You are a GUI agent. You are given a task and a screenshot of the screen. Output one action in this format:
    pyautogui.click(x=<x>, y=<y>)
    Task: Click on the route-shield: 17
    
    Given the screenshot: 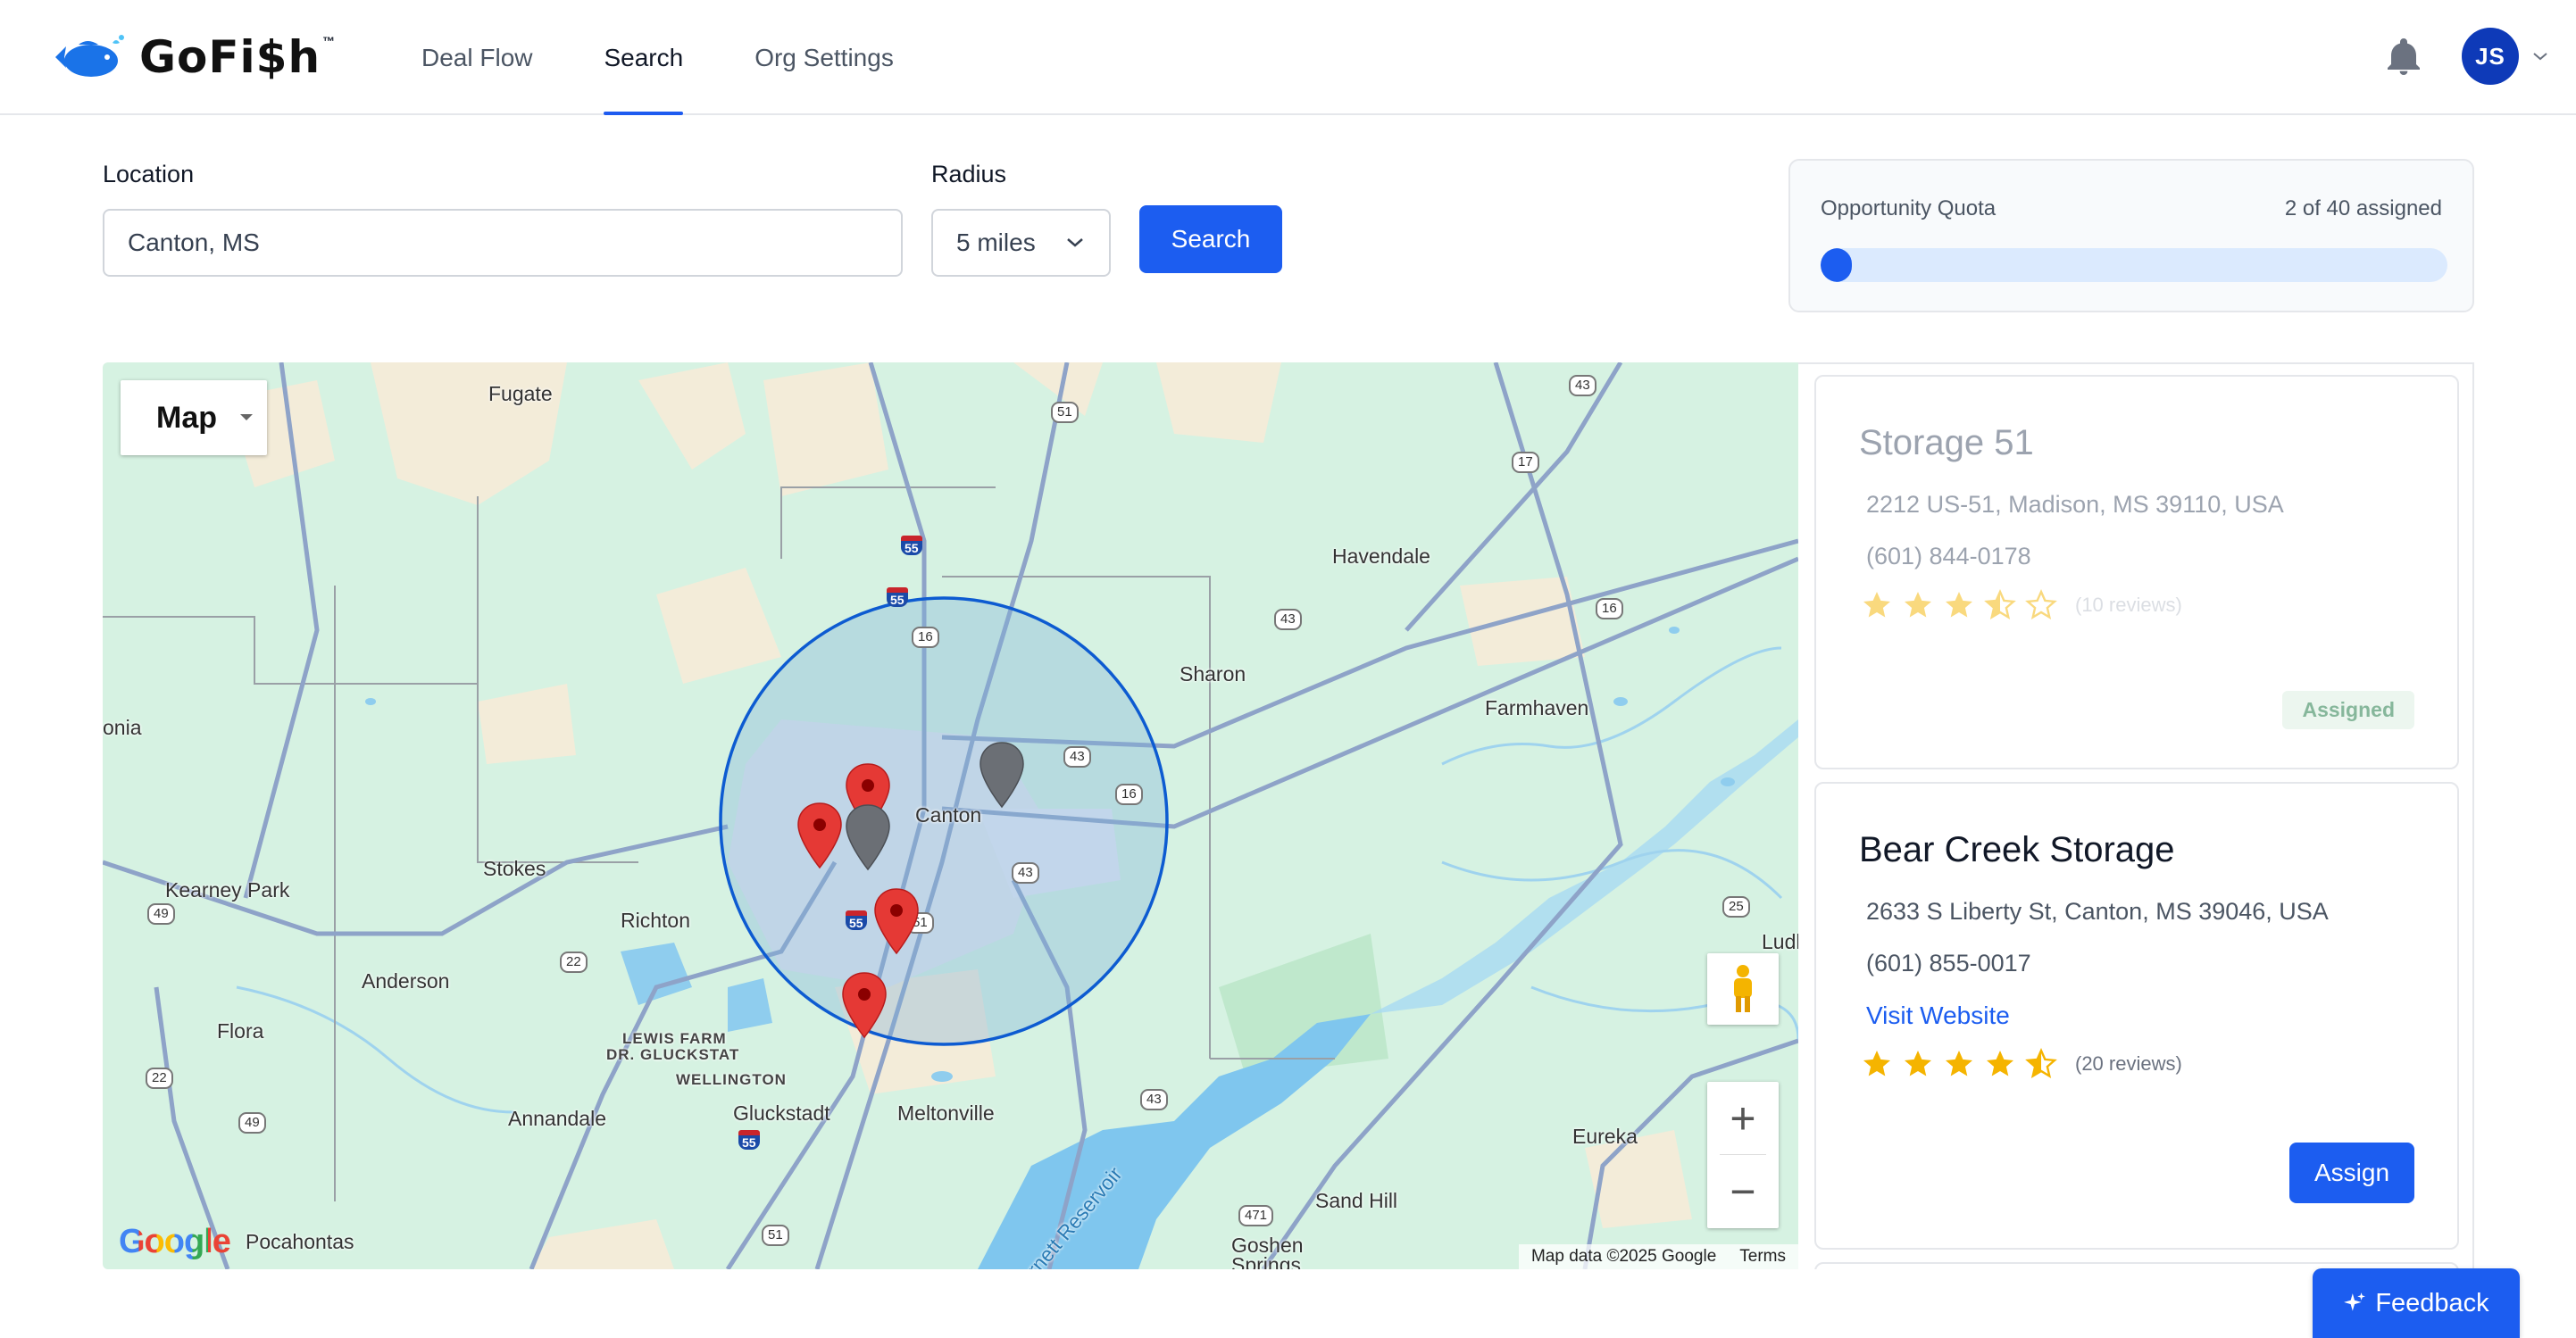 What is the action you would take?
    pyautogui.click(x=1525, y=463)
    